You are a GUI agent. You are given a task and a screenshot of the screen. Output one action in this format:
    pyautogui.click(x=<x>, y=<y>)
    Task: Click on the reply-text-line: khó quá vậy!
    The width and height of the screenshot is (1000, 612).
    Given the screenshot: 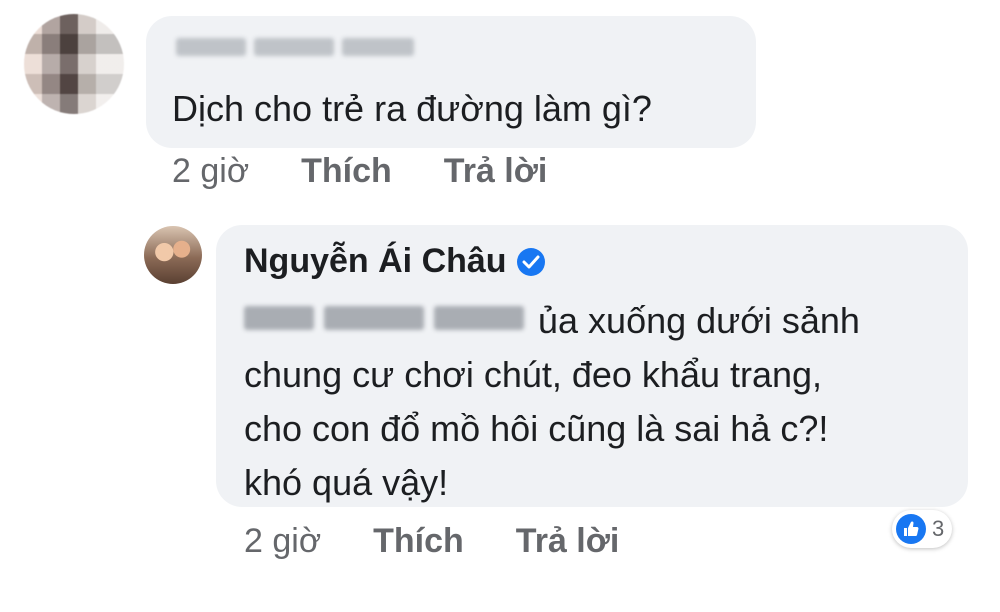 What is the action you would take?
    pyautogui.click(x=346, y=482)
    